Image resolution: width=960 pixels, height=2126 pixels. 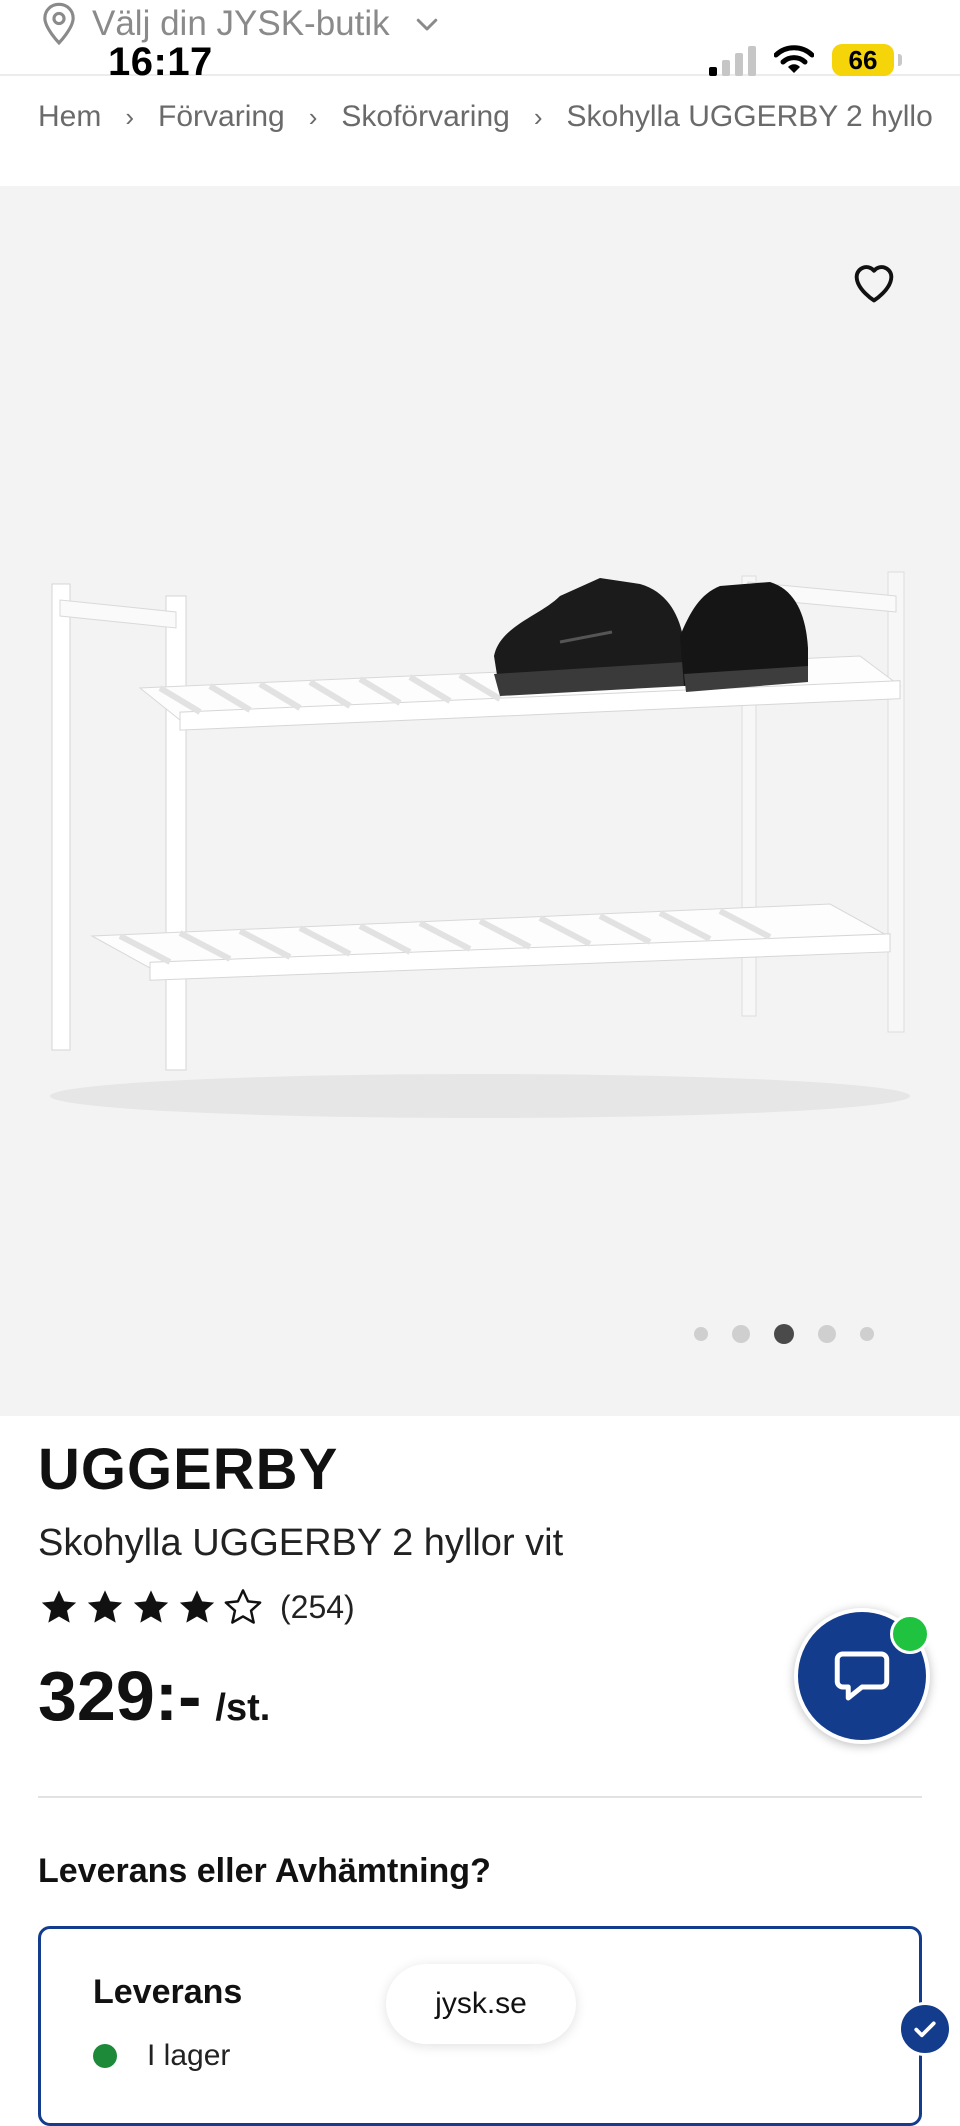 I want to click on stock-status-label: I lager, so click(x=189, y=2055).